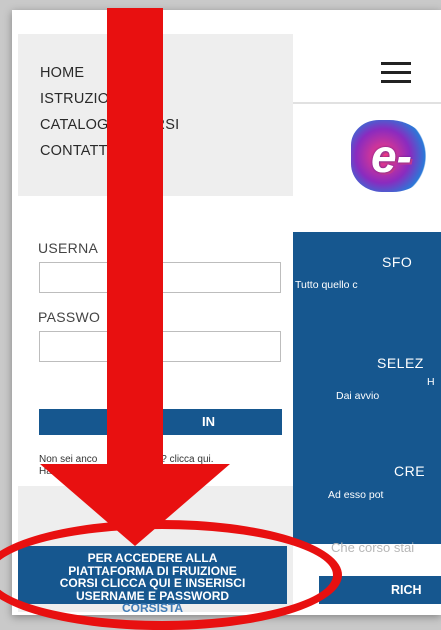 This screenshot has height=630, width=441. What do you see at coordinates (356, 495) in the screenshot?
I see `feature-desc-3: Ad esso pot` at bounding box center [356, 495].